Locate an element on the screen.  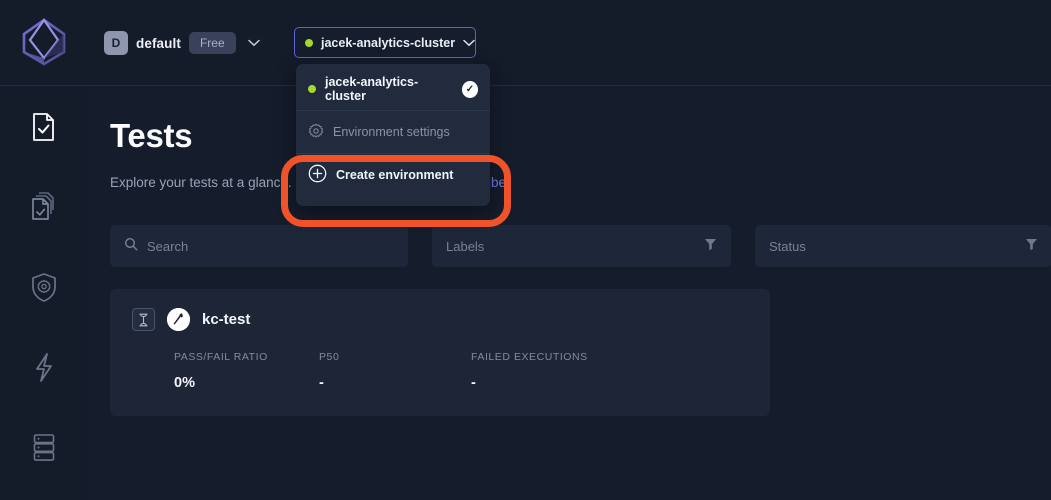
org-name: default is located at coordinates (158, 43).